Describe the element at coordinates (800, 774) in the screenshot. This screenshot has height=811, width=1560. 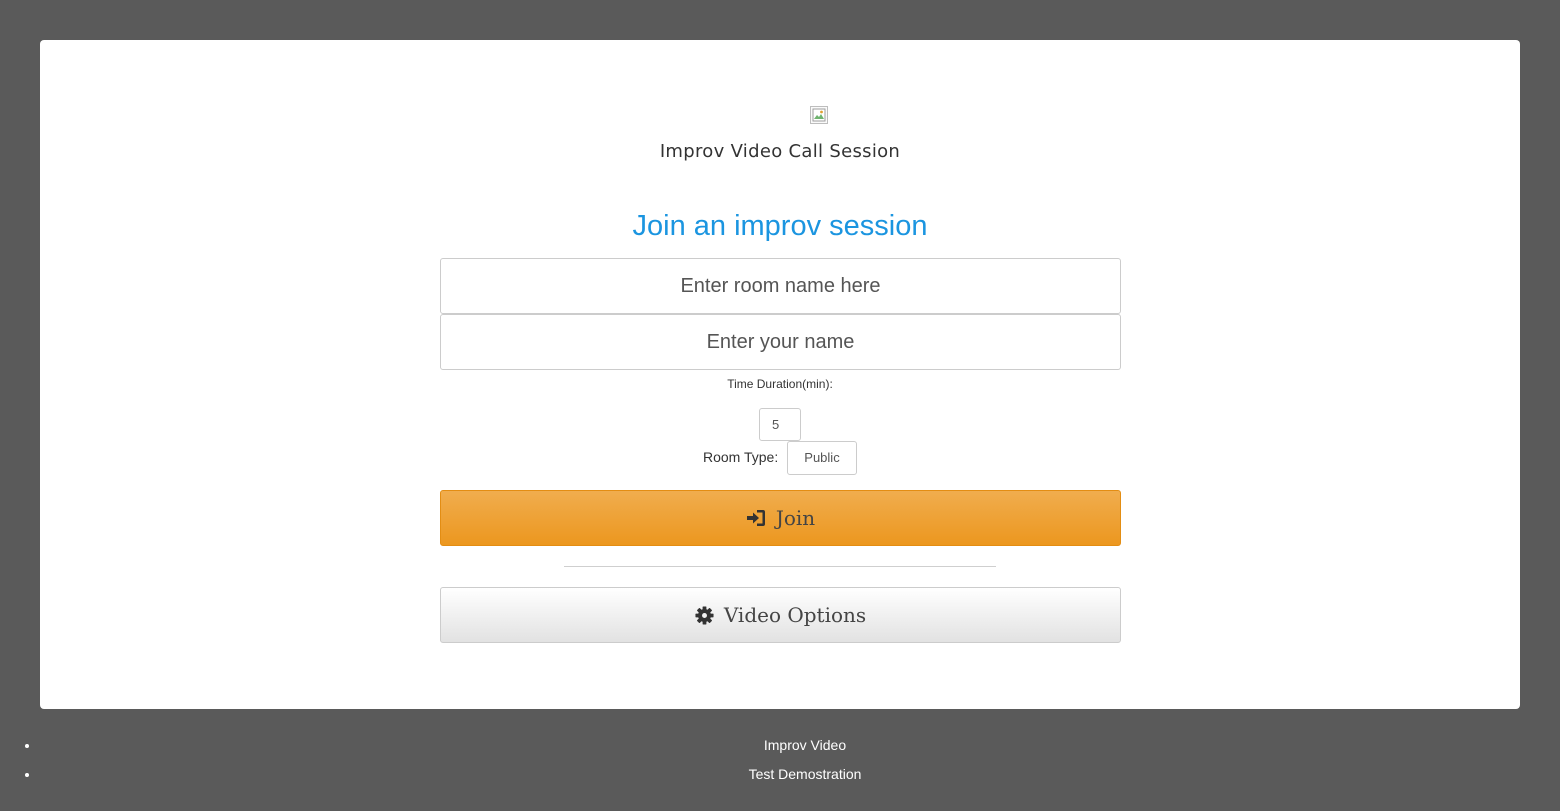
I see `footer-link-test-demostration: Test Demostration` at that location.